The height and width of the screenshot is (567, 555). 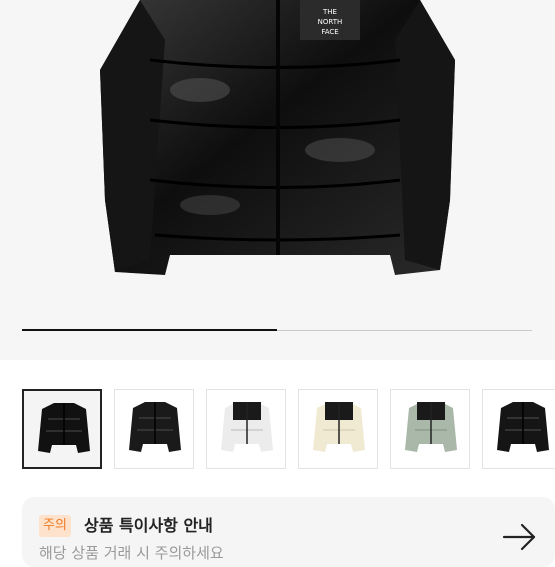 What do you see at coordinates (149, 330) in the screenshot?
I see `image-carousel-progress` at bounding box center [149, 330].